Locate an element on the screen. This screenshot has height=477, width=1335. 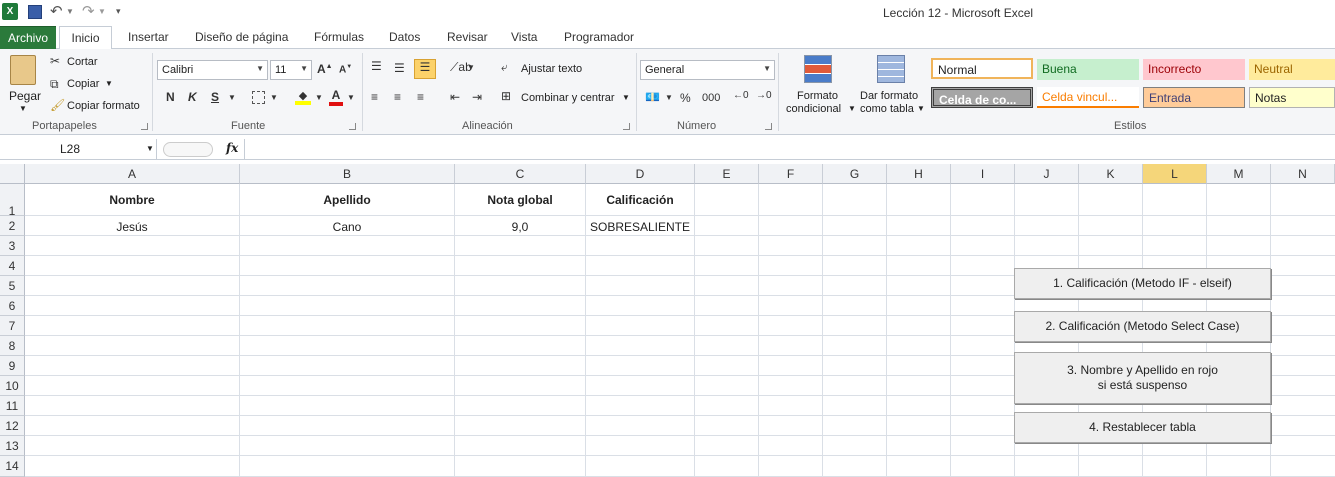
wrap-text-button: Ajustar texto is located at coordinates (551, 69).